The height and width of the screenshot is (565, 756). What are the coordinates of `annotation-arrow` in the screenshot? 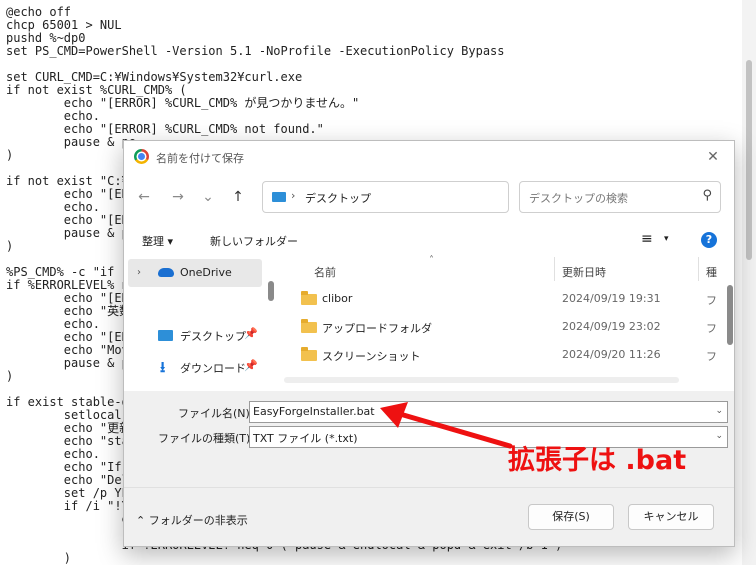 It's located at (446, 425).